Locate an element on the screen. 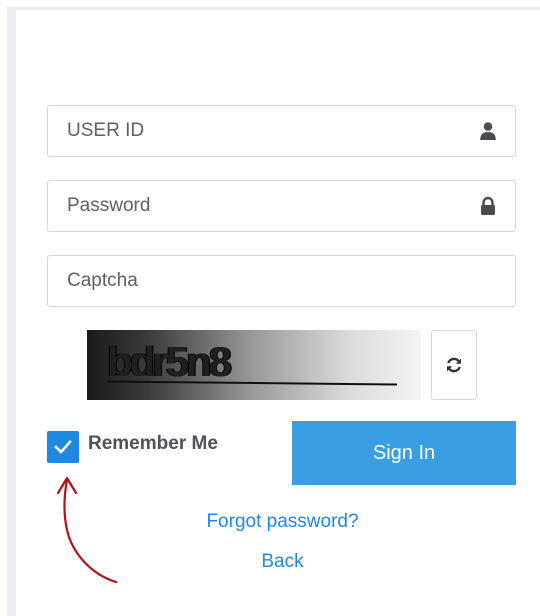 The height and width of the screenshot is (616, 540). password-field is located at coordinates (281, 206).